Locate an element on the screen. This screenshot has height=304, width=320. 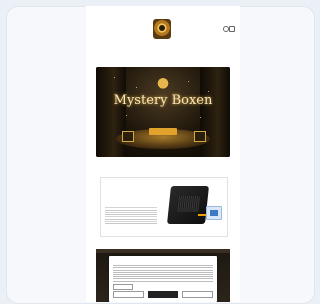
cart-icon is located at coordinates (232, 29).